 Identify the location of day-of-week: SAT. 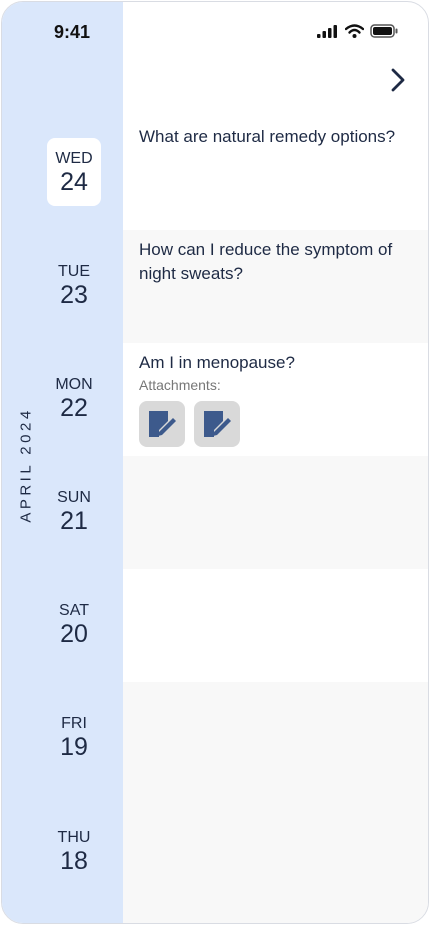
(74, 610).